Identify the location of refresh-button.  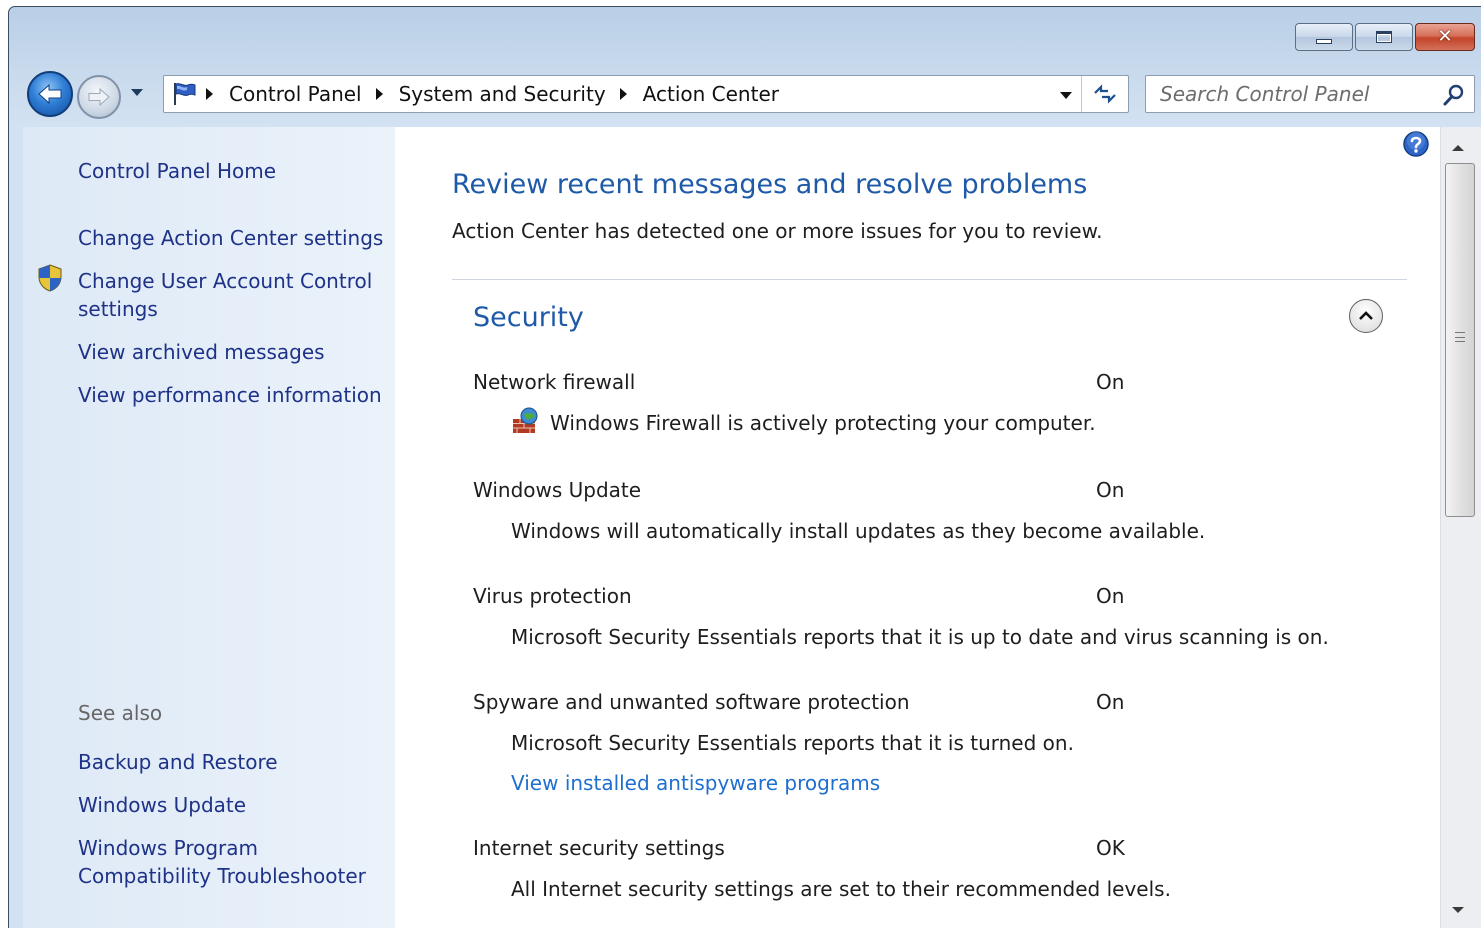
(1105, 94).